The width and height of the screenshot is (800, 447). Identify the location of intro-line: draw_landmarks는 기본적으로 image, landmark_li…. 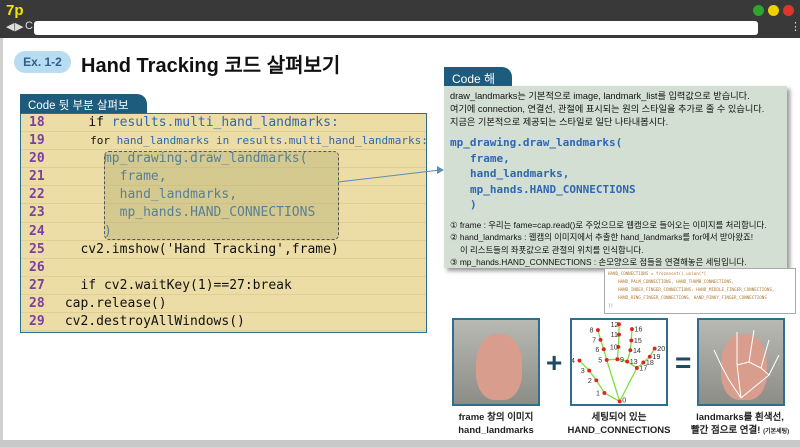
(600, 96).